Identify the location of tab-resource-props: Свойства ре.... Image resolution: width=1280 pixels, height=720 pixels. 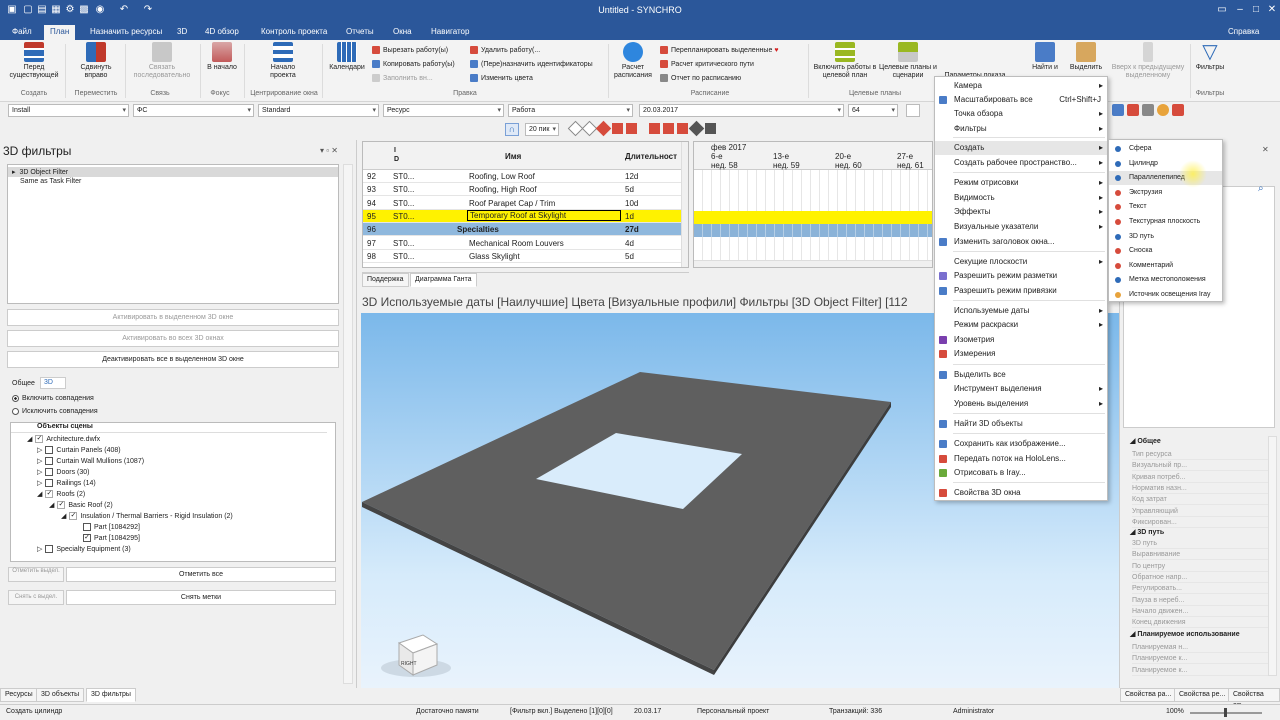
(1202, 695).